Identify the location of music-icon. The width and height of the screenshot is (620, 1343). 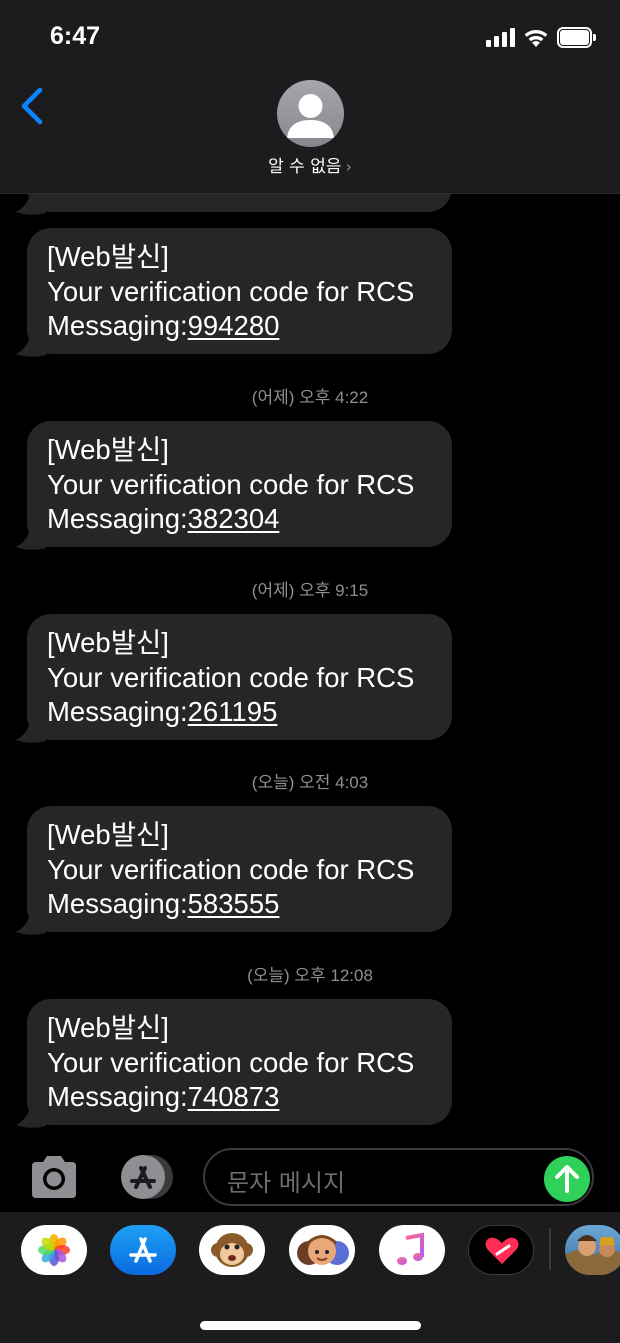
(410, 1248).